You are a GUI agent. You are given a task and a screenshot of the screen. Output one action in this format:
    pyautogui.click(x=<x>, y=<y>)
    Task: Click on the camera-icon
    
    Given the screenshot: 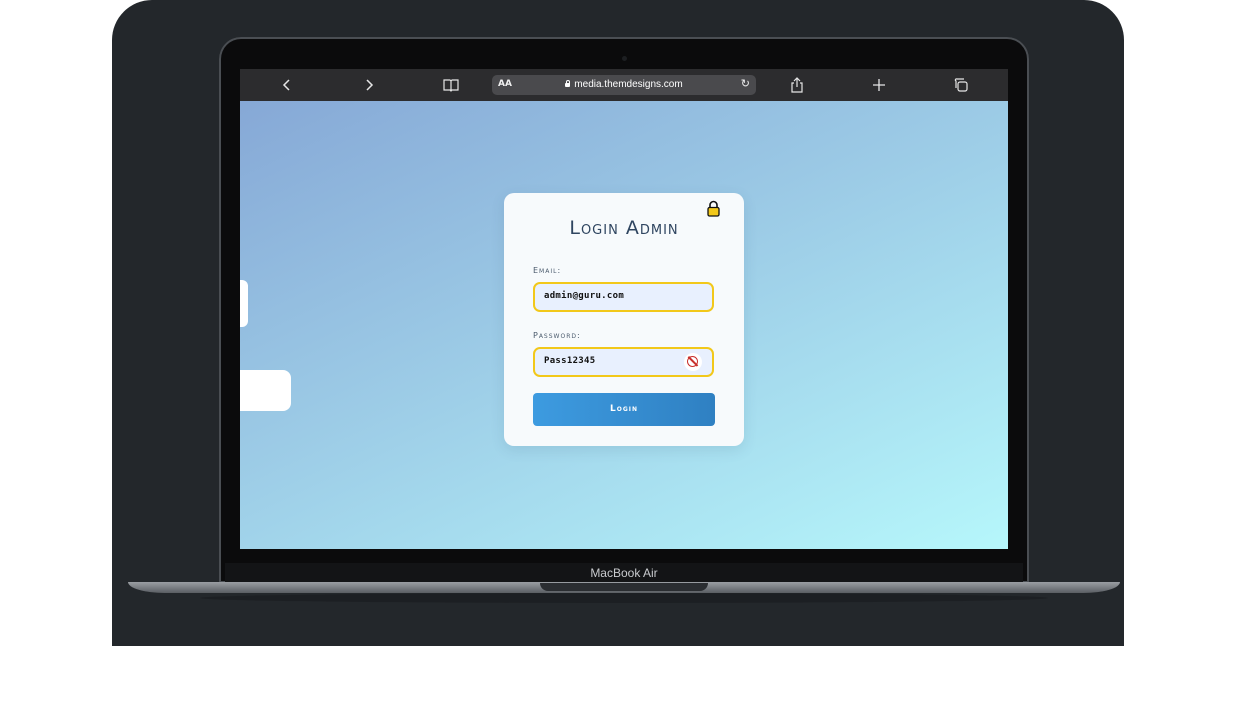 What is the action you would take?
    pyautogui.click(x=624, y=58)
    